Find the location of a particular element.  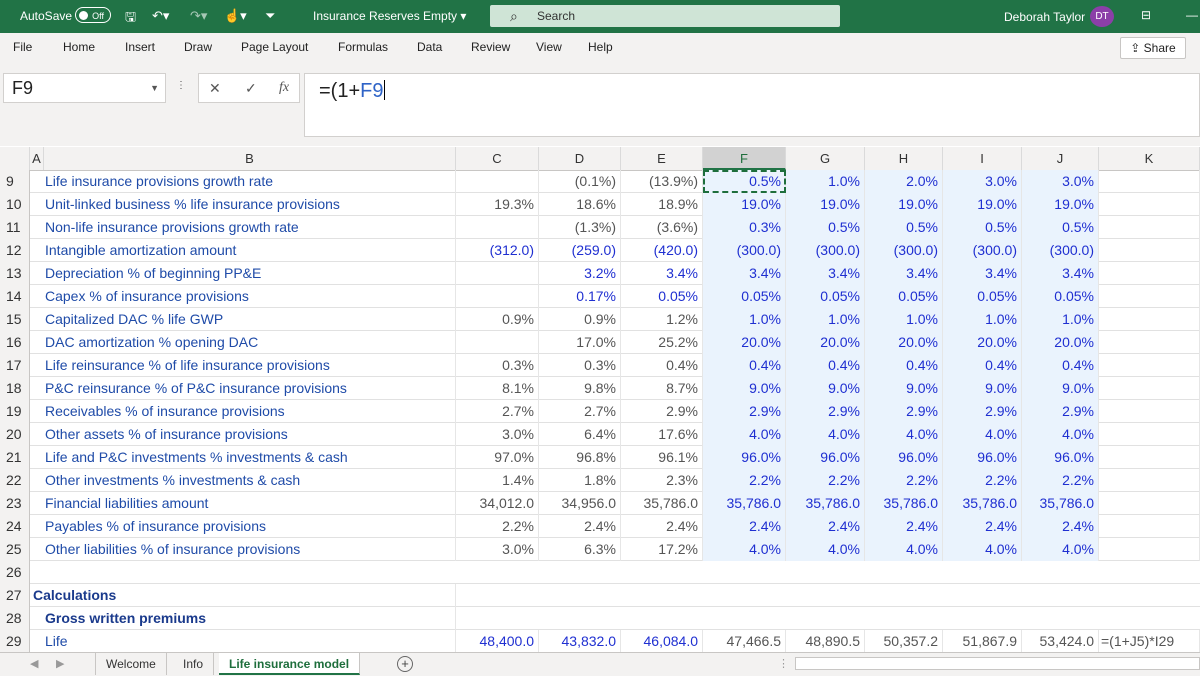

cell-d: 6.4% is located at coordinates (580, 434).